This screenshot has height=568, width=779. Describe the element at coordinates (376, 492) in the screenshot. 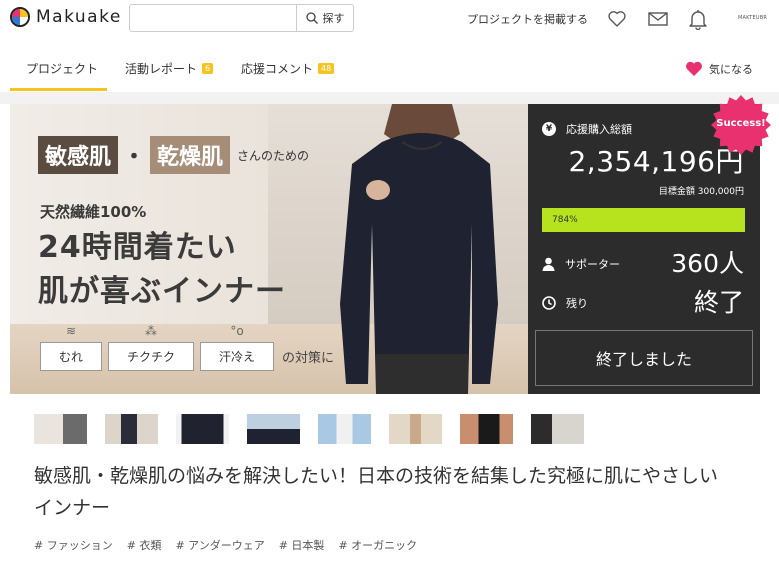

I see `project-title: 敏感肌・乾燥肌の悩みを解決したい！日本の技術を結集した究極に肌にやさしいインナー` at that location.